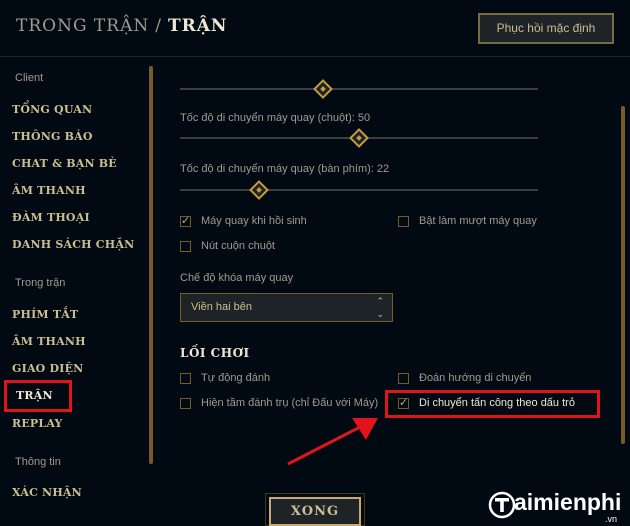 This screenshot has height=526, width=630. Describe the element at coordinates (568, 502) in the screenshot. I see `watermark-brand: aimienphi` at that location.